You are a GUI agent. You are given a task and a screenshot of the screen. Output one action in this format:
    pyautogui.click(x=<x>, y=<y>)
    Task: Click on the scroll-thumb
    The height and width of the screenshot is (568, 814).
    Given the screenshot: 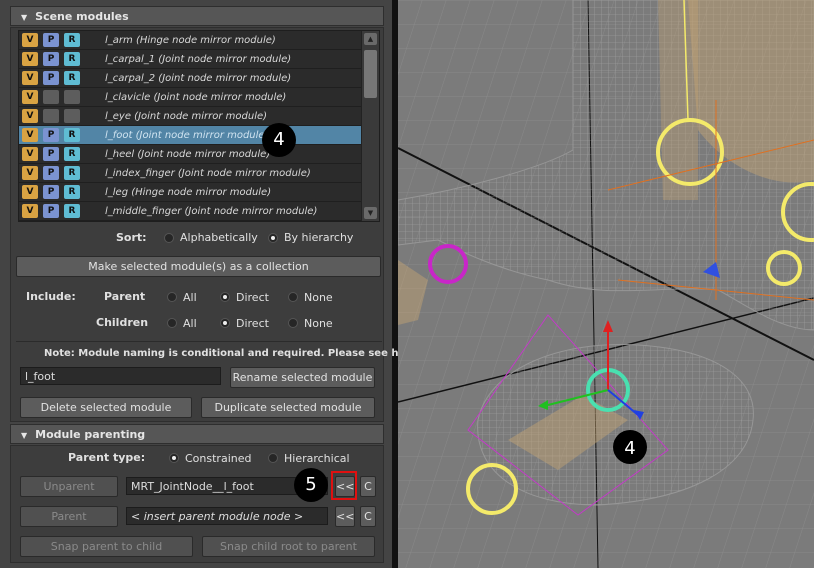 What is the action you would take?
    pyautogui.click(x=370, y=74)
    